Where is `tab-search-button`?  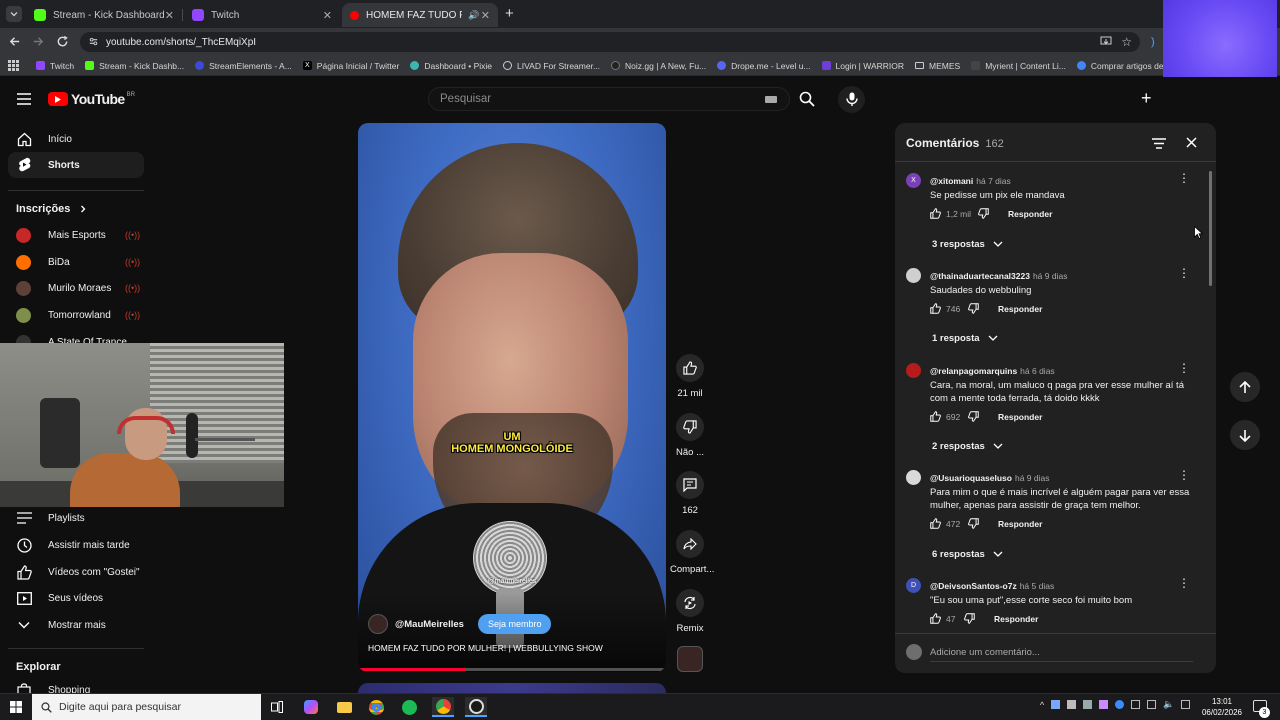 tab-search-button is located at coordinates (14, 14).